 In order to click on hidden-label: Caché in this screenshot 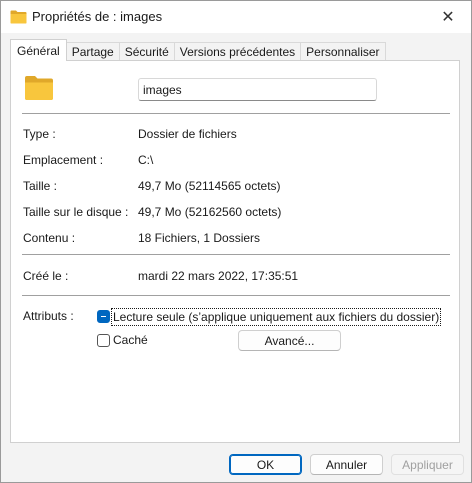, I will do `click(130, 340)`.